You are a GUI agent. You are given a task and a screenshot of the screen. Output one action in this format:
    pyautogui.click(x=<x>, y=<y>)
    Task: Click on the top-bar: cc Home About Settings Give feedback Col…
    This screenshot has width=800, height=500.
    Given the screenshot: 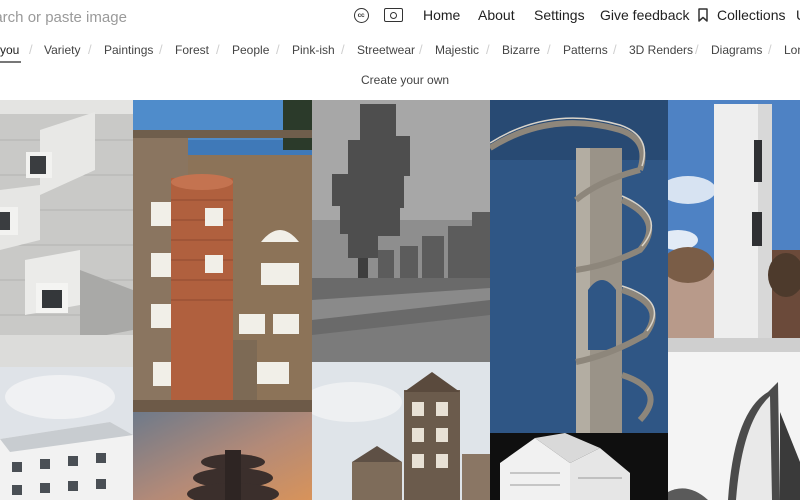 What is the action you would take?
    pyautogui.click(x=400, y=16)
    